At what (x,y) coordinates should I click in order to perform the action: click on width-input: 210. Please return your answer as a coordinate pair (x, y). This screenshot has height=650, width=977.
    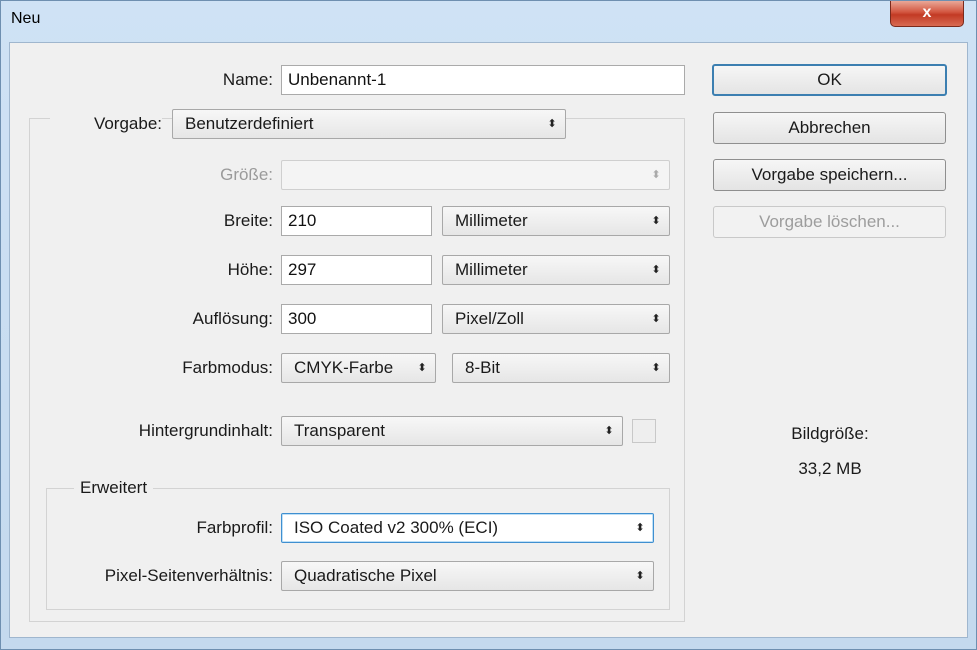
    Looking at the image, I should click on (356, 221).